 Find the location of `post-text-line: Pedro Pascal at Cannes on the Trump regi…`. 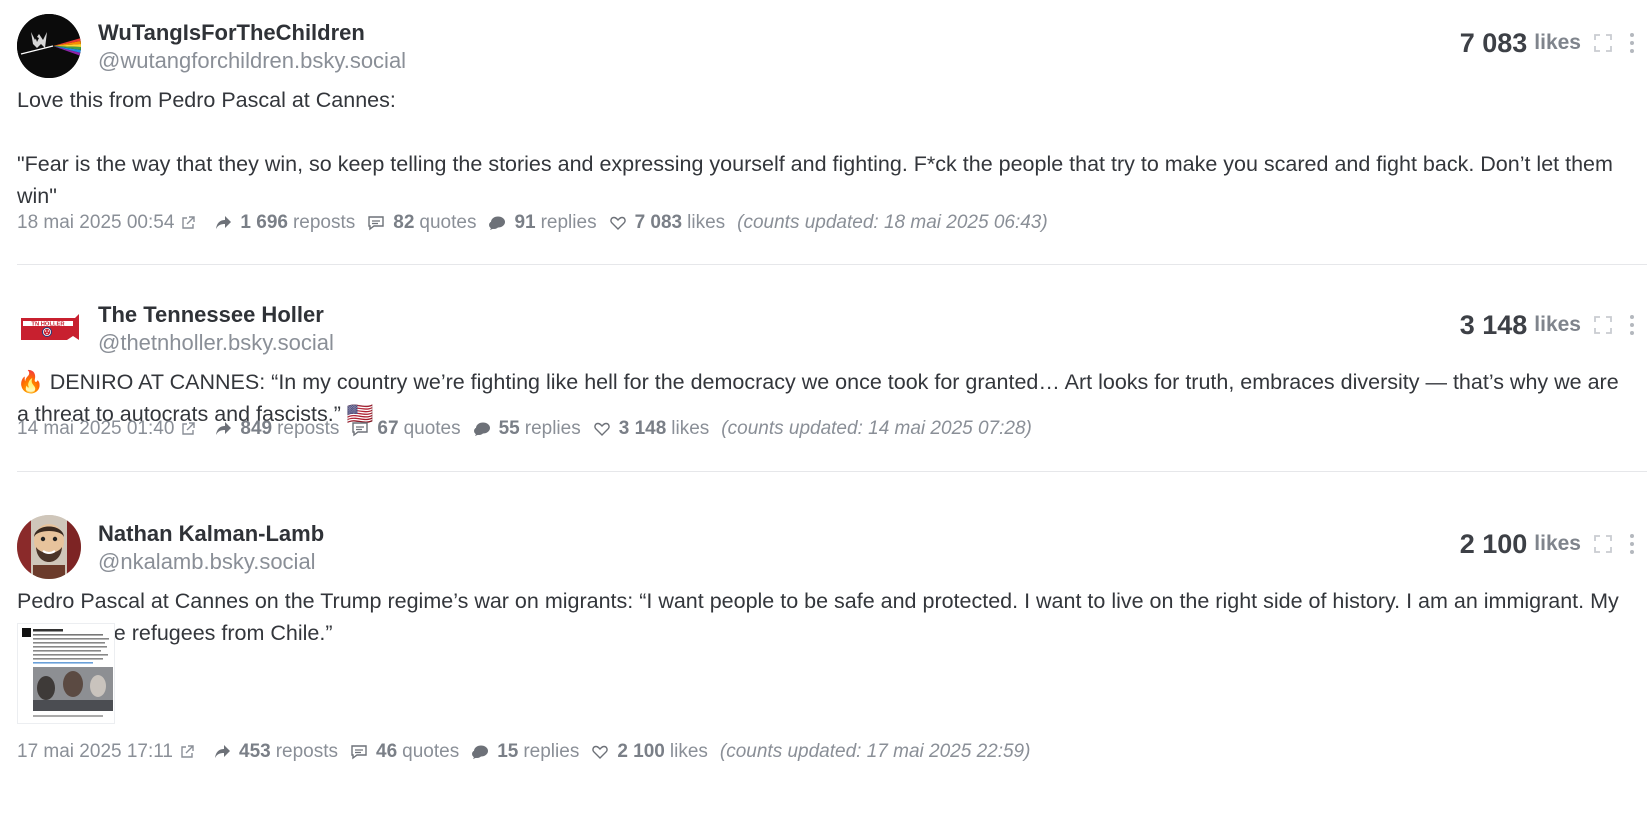

post-text-line: Pedro Pascal at Cannes on the Trump regi… is located at coordinates (818, 617).